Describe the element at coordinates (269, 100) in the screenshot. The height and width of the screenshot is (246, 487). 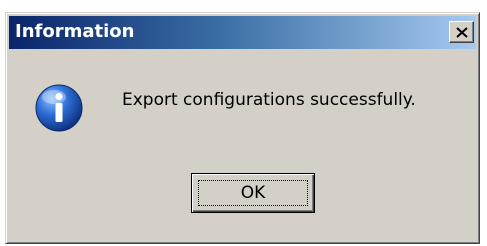
I see `dialog-message: Export configurations successfully.` at that location.